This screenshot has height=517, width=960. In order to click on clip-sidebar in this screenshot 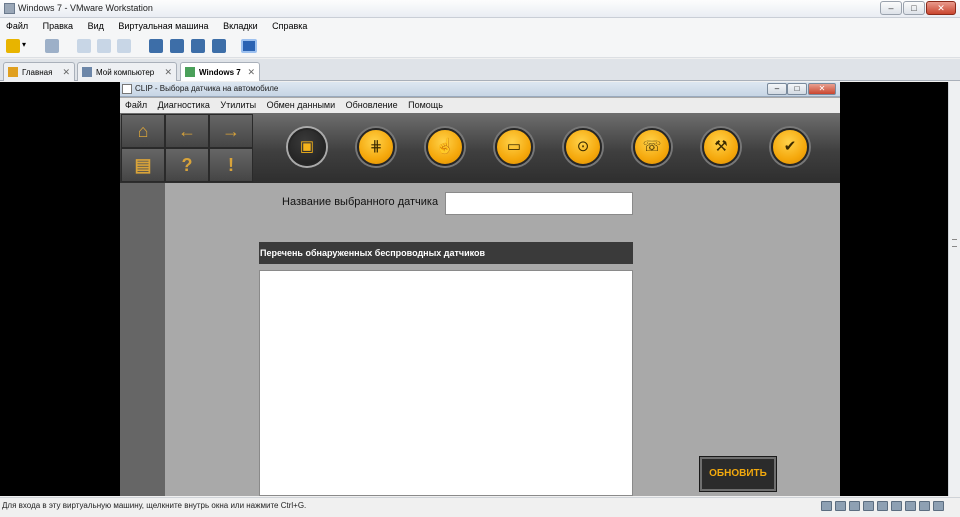, I will do `click(142, 339)`.